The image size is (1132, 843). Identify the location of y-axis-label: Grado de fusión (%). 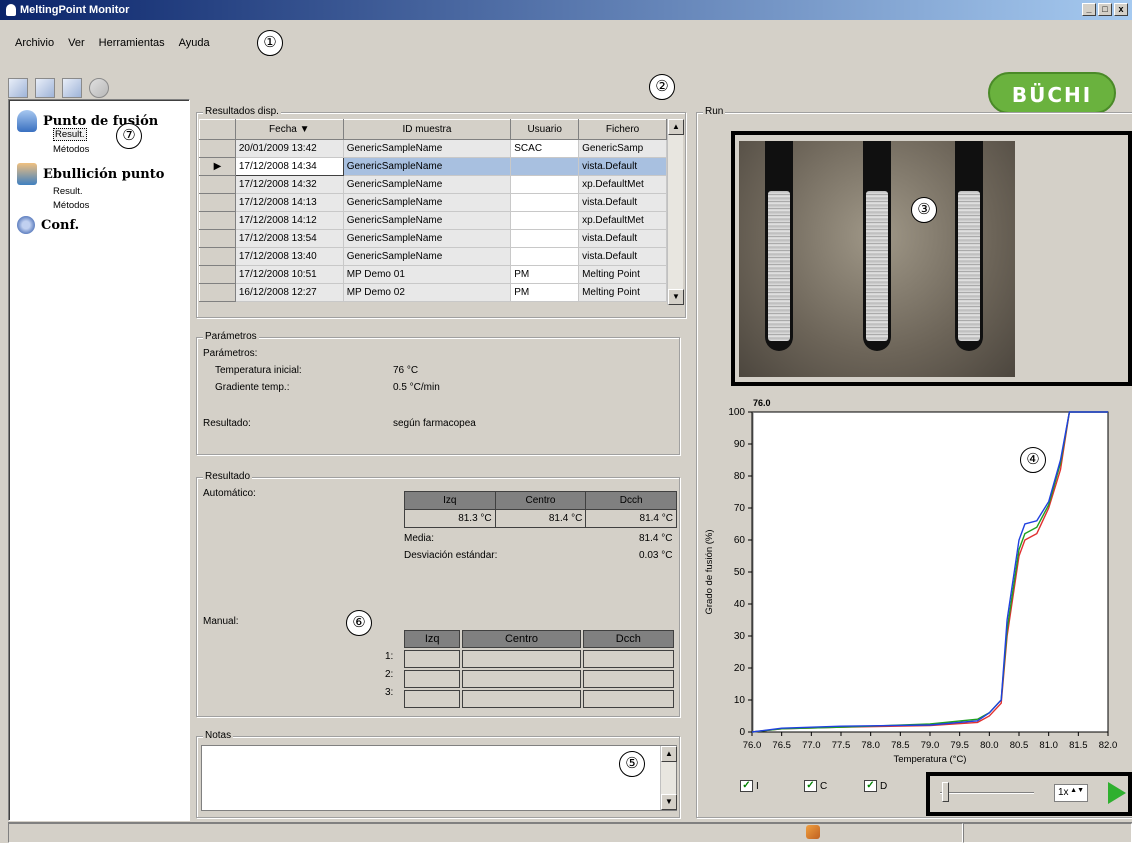
(709, 571).